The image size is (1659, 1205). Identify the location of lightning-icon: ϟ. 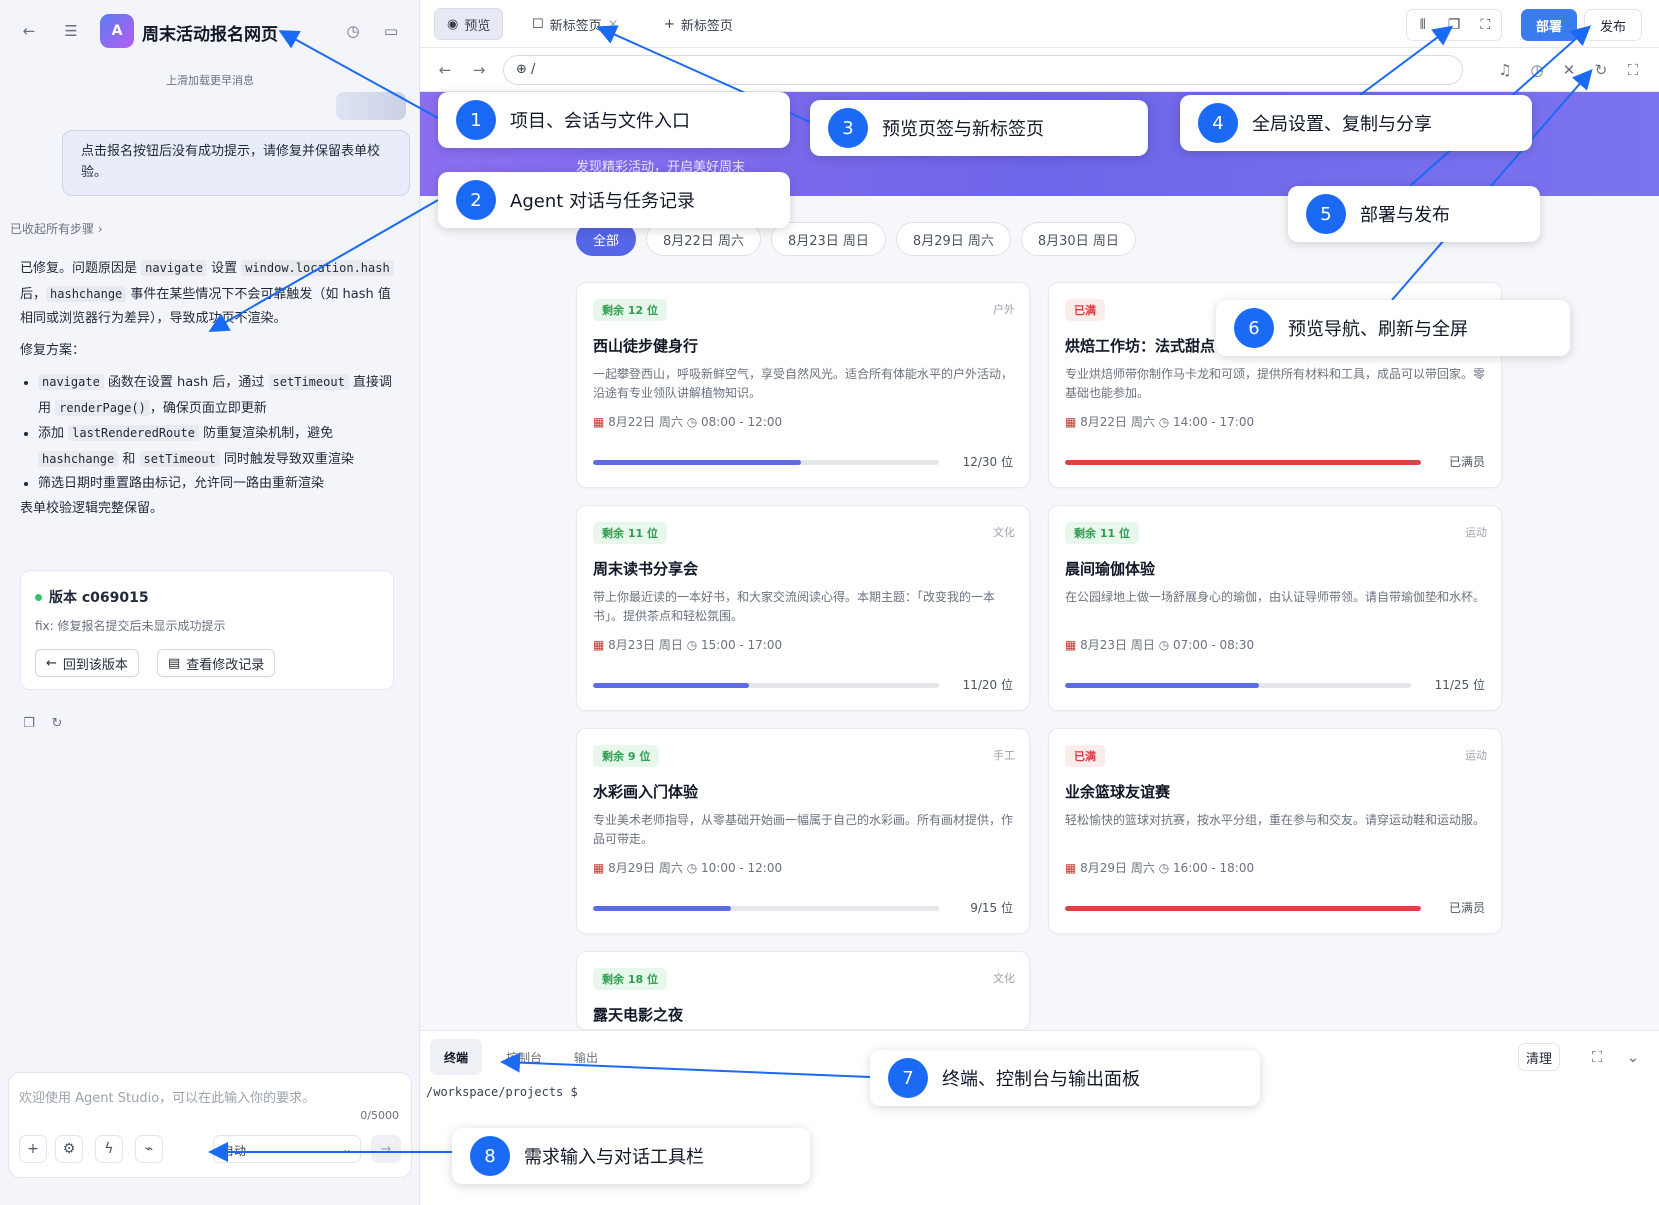
(109, 1149).